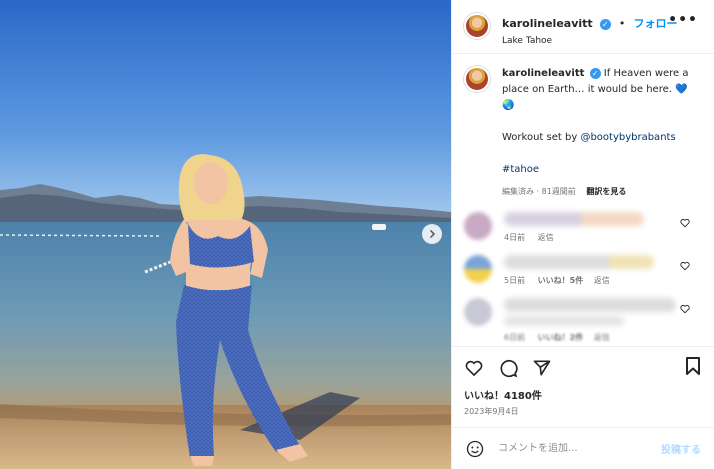 The image size is (714, 469). Describe the element at coordinates (542, 368) in the screenshot. I see `share-icon` at that location.